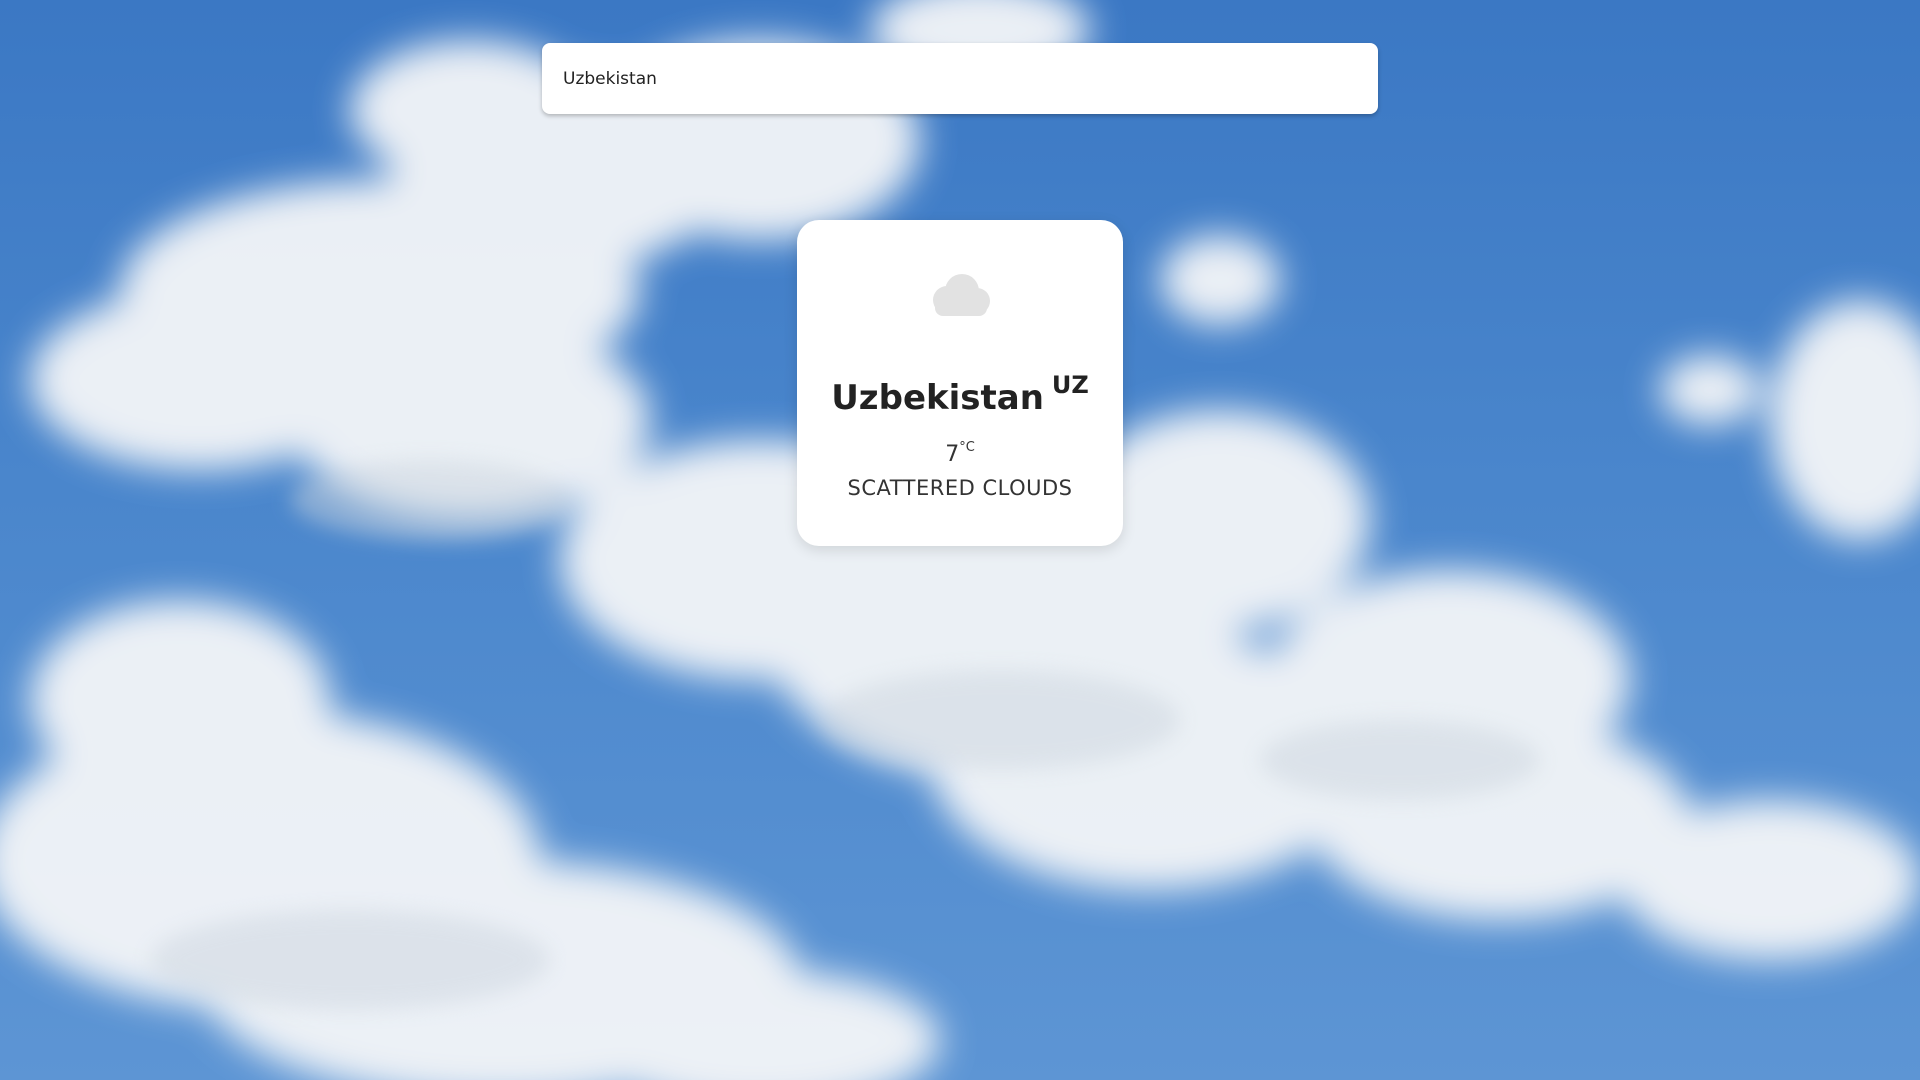  Describe the element at coordinates (937, 398) in the screenshot. I see `city-name: Uzbekistan` at that location.